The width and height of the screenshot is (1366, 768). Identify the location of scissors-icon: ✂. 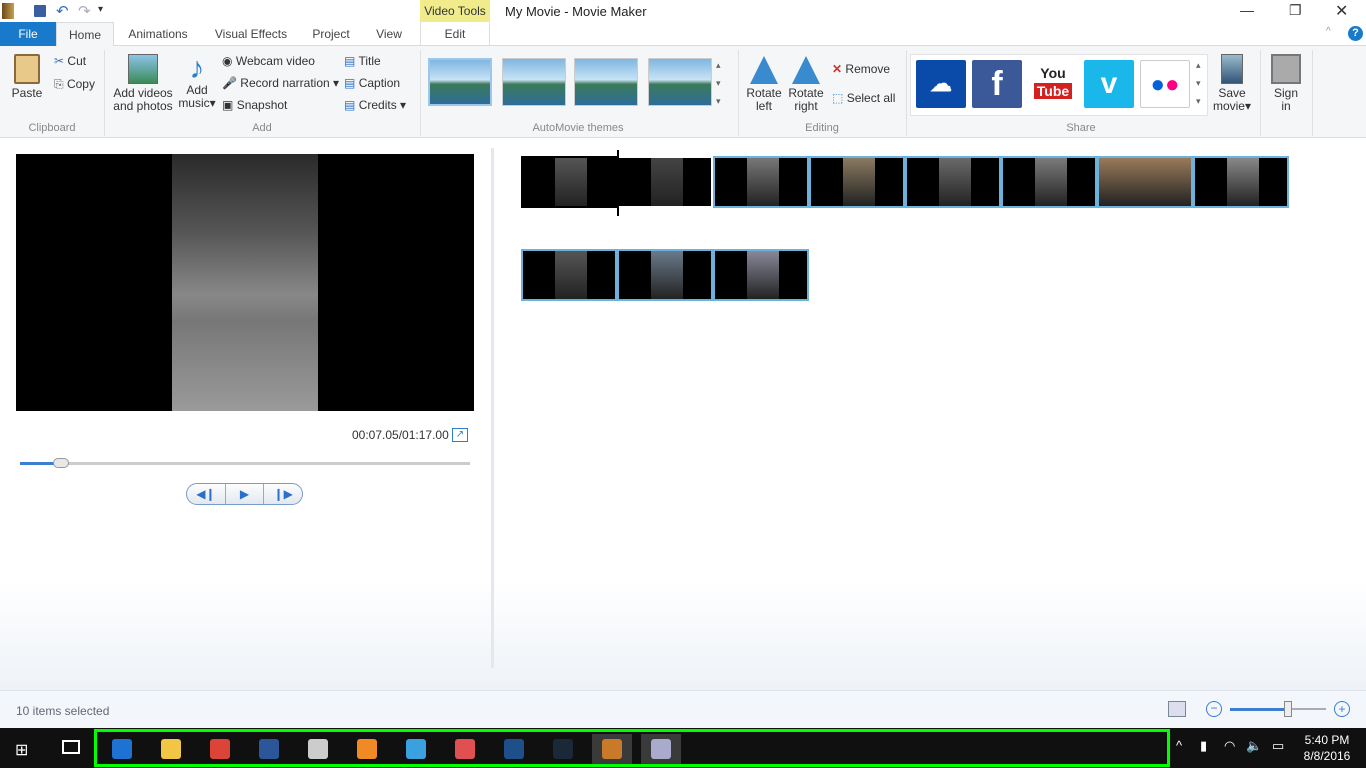
(59, 61).